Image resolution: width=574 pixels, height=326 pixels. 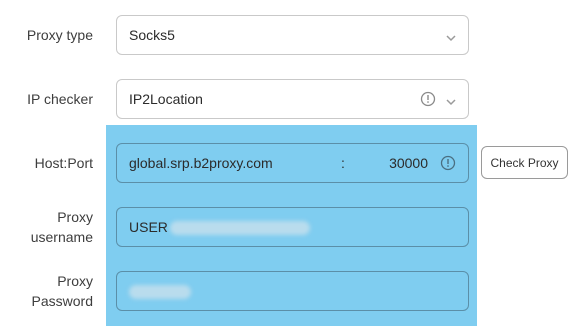 I want to click on proxy-password-input, so click(x=292, y=291).